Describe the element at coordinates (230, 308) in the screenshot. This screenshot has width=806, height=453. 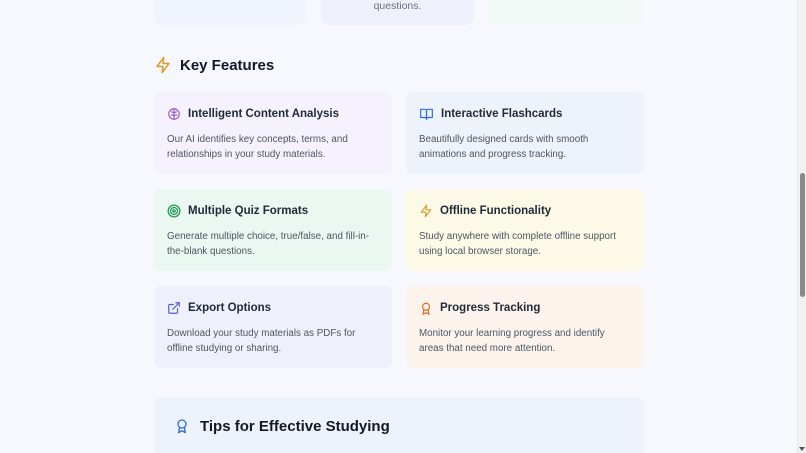
I see `feature-card-title: Export Options` at that location.